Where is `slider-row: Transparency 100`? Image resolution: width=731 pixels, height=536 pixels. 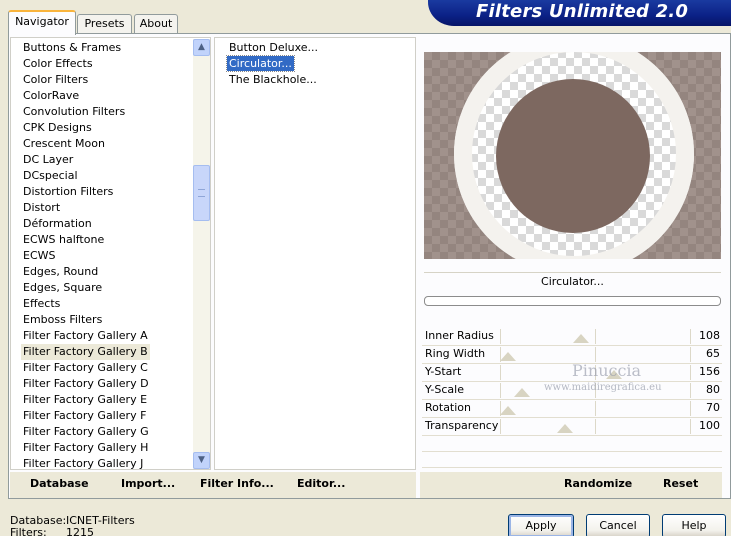
slider-row: Transparency 100 is located at coordinates (572, 427).